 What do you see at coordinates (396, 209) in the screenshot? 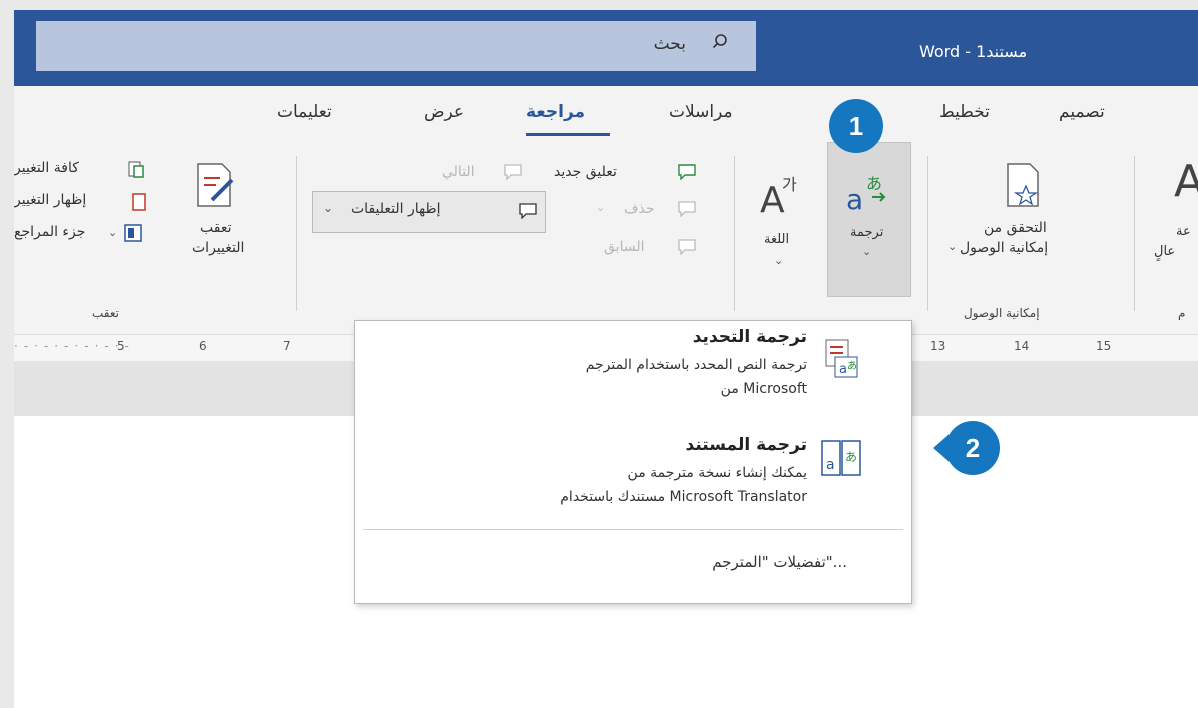
I see `show-comments-label: إظهار التعليقات` at bounding box center [396, 209].